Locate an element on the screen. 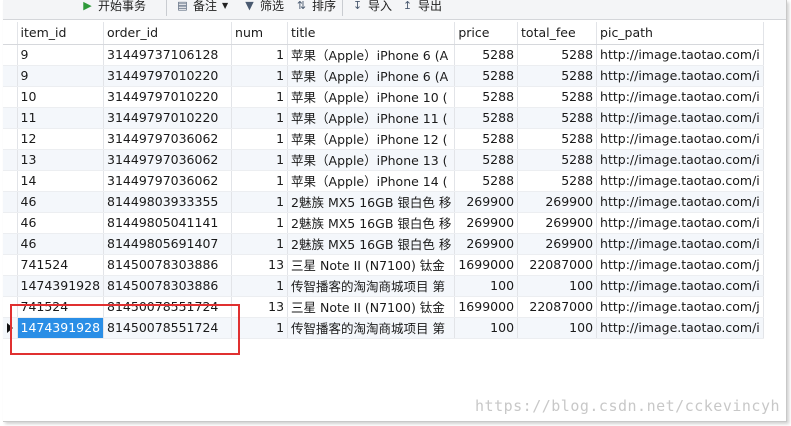  table-cell-item-id: 1474391928 is located at coordinates (61, 328).